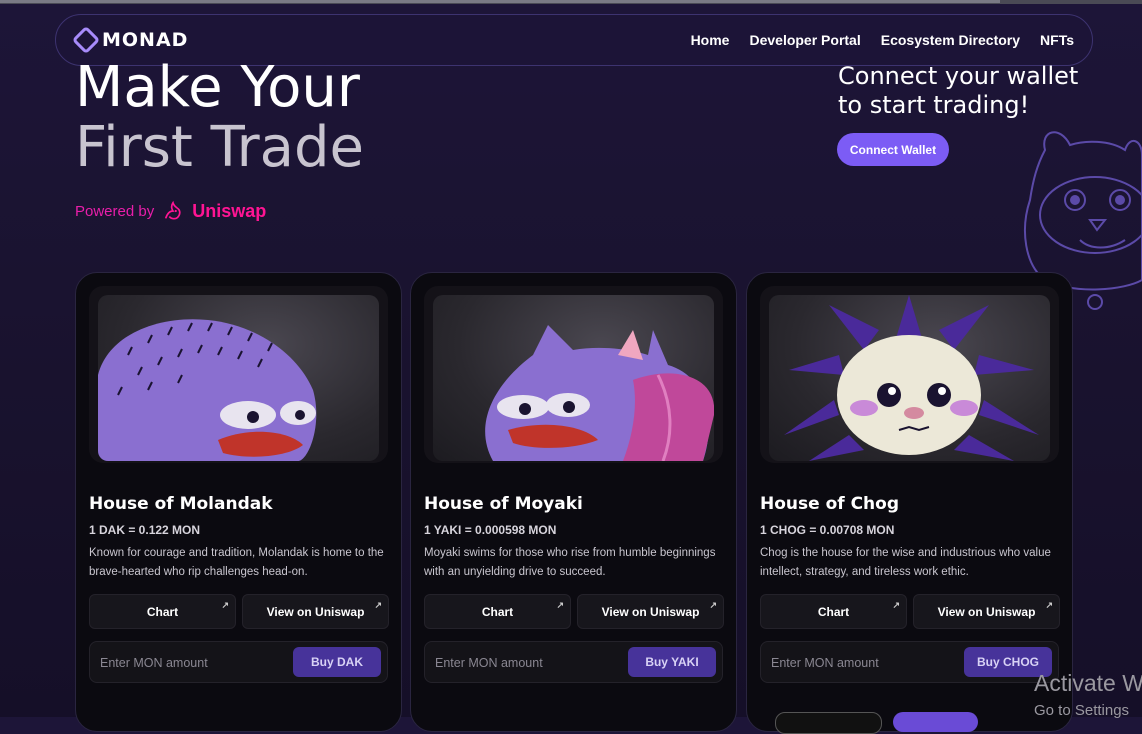 This screenshot has width=1142, height=734. I want to click on buy-form: Buy DAK, so click(238, 662).